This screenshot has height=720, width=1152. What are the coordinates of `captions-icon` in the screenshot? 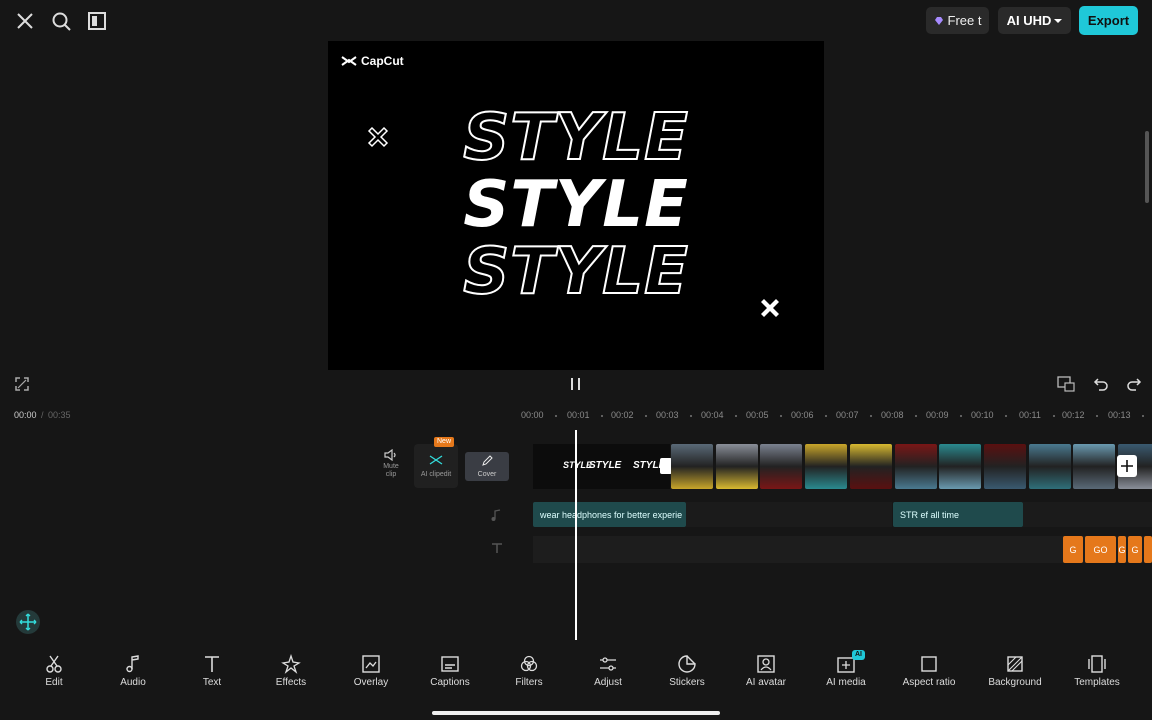 It's located at (450, 664).